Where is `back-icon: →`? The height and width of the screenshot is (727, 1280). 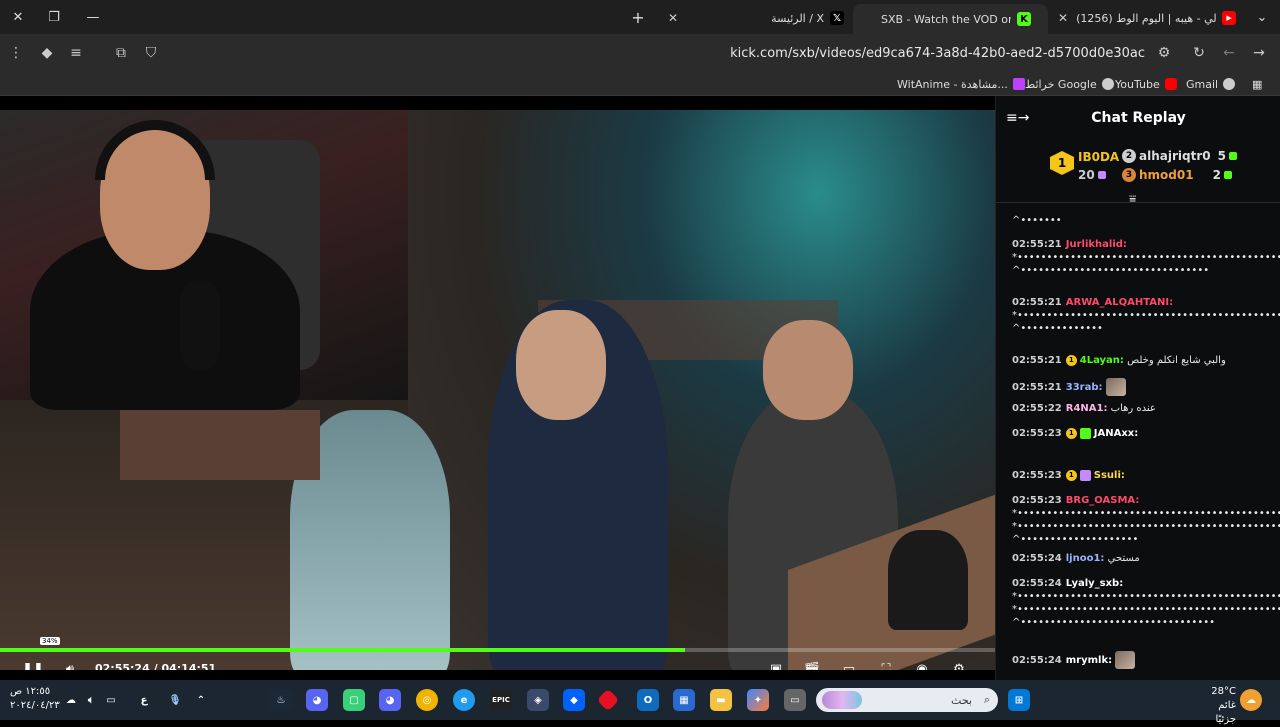
back-icon: → is located at coordinates (1259, 53).